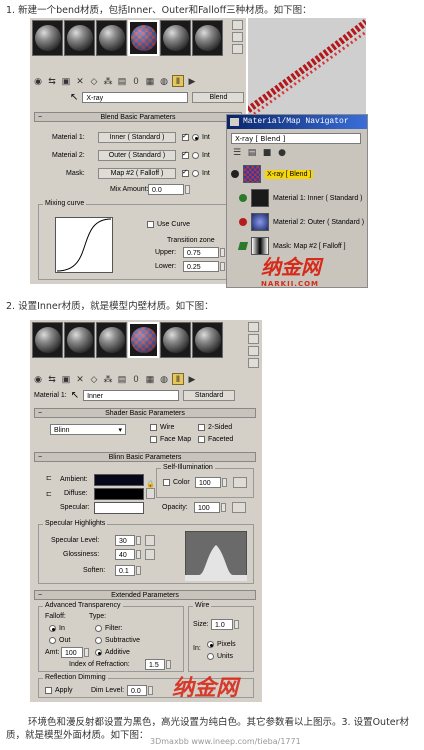  What do you see at coordinates (185, 154) in the screenshot?
I see `material2-enable-checkbox` at bounding box center [185, 154].